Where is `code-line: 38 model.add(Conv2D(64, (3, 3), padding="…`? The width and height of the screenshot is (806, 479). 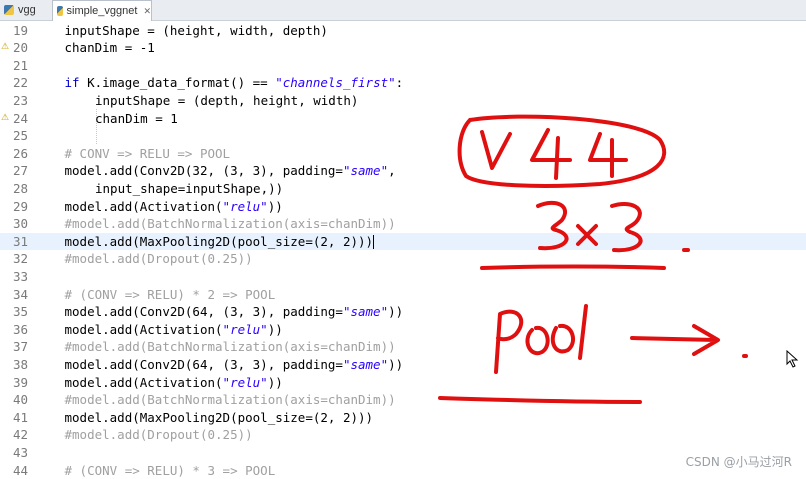 code-line: 38 model.add(Conv2D(64, (3, 3), padding="… is located at coordinates (403, 365).